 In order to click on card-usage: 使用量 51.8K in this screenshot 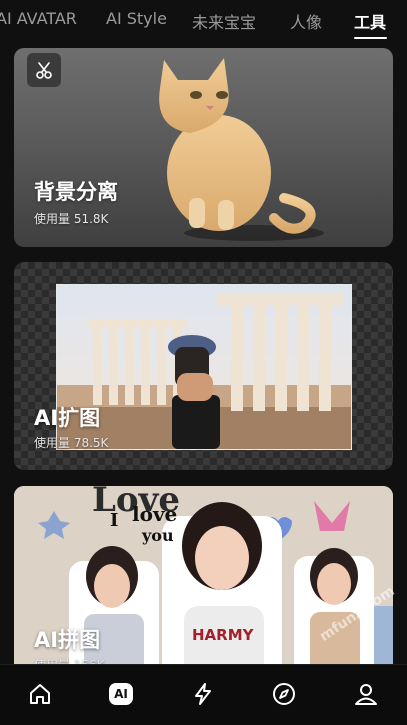, I will do `click(71, 219)`.